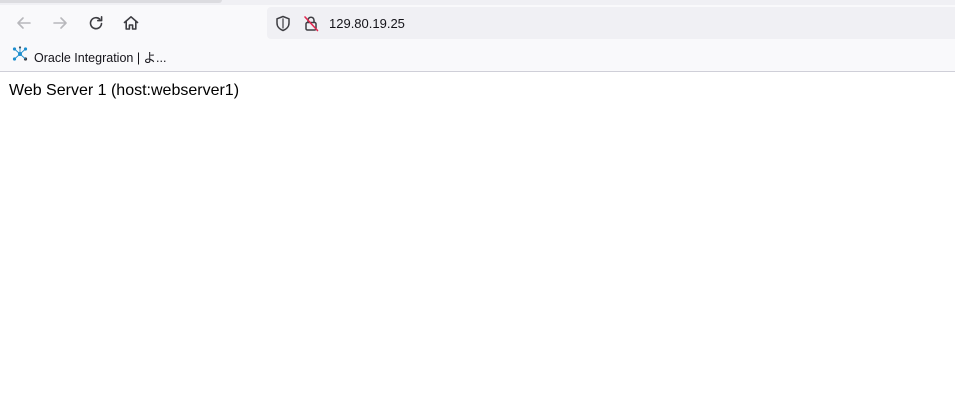  I want to click on home-button, so click(131, 23).